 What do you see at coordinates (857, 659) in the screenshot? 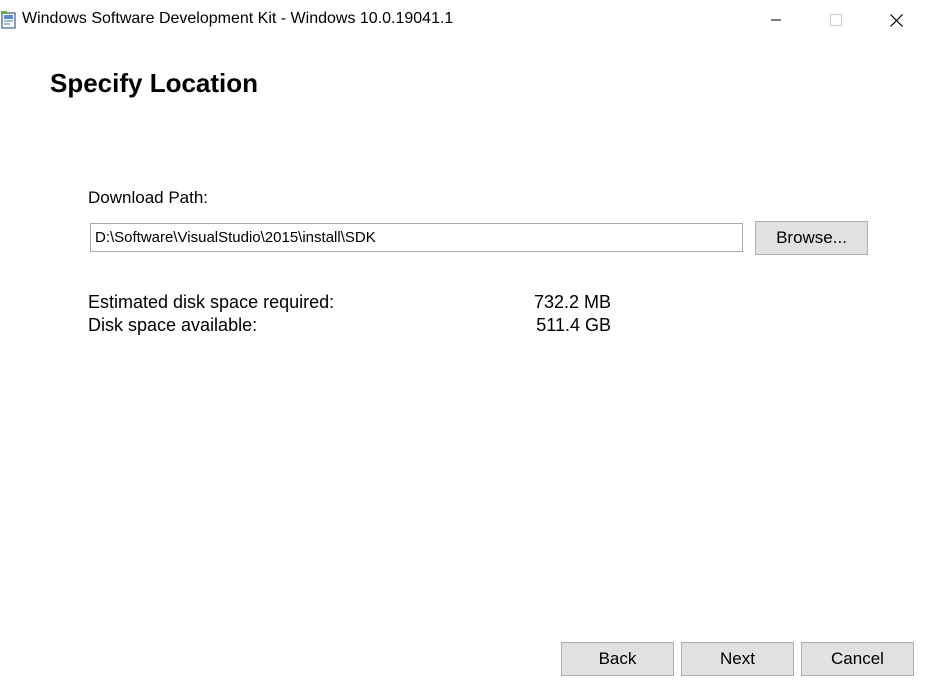
I see `cancel-button: Cancel` at bounding box center [857, 659].